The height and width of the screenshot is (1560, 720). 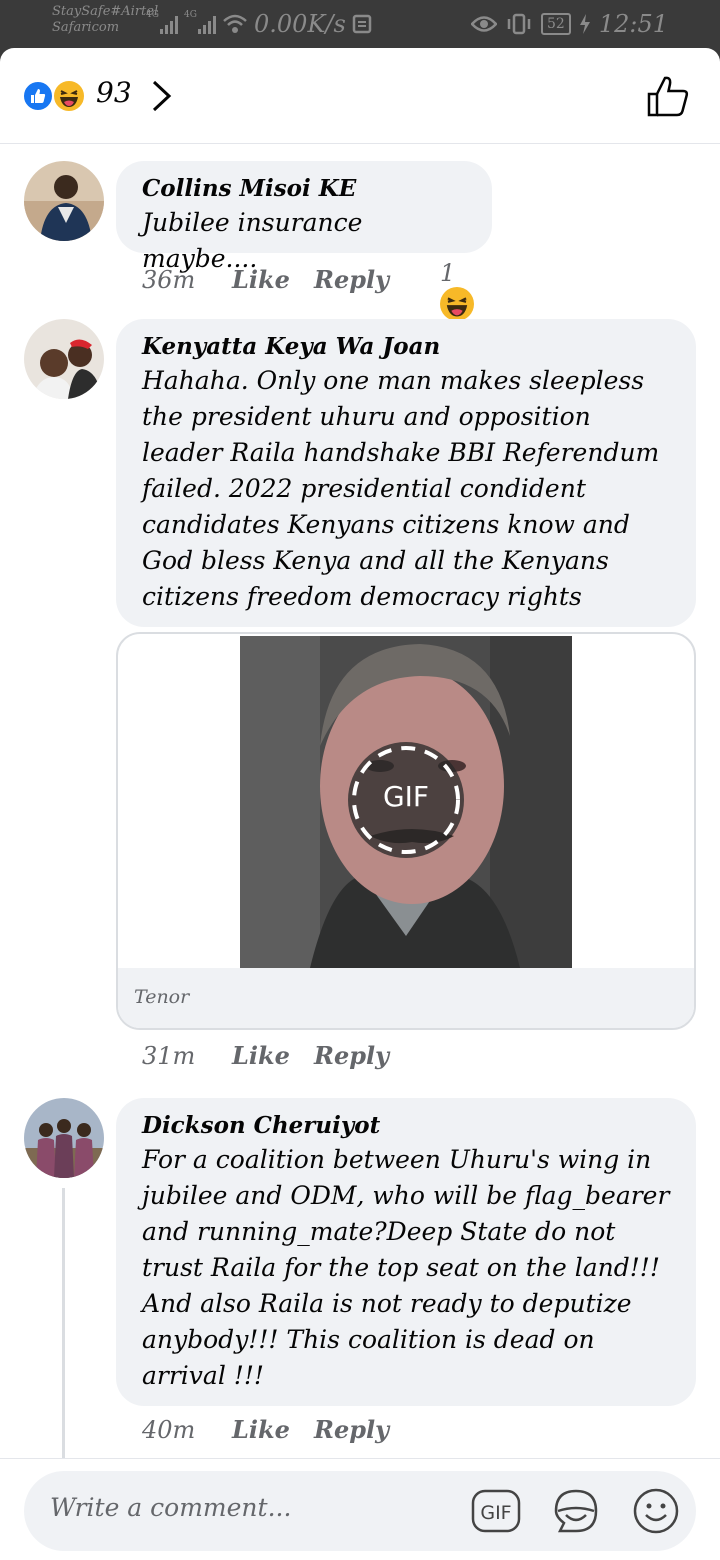 I want to click on battery-indicator: 52, so click(x=556, y=24).